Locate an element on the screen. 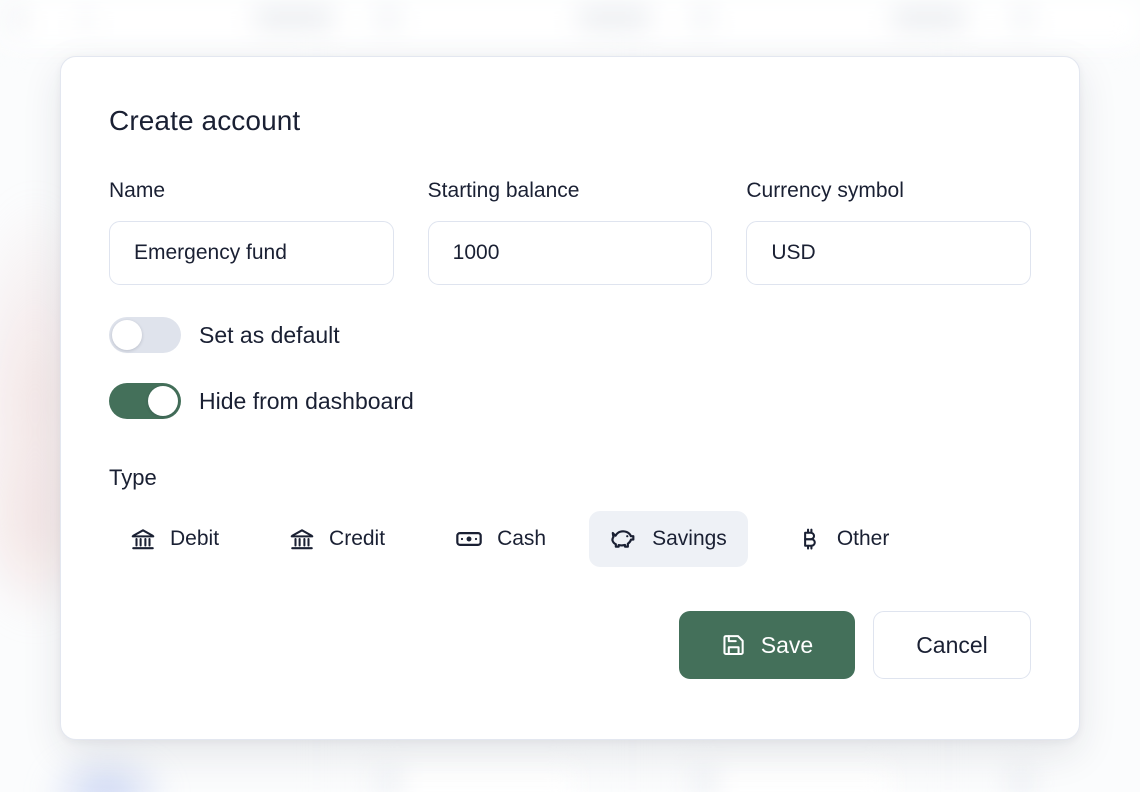 Image resolution: width=1140 pixels, height=792 pixels. starting-balance-input is located at coordinates (570, 253).